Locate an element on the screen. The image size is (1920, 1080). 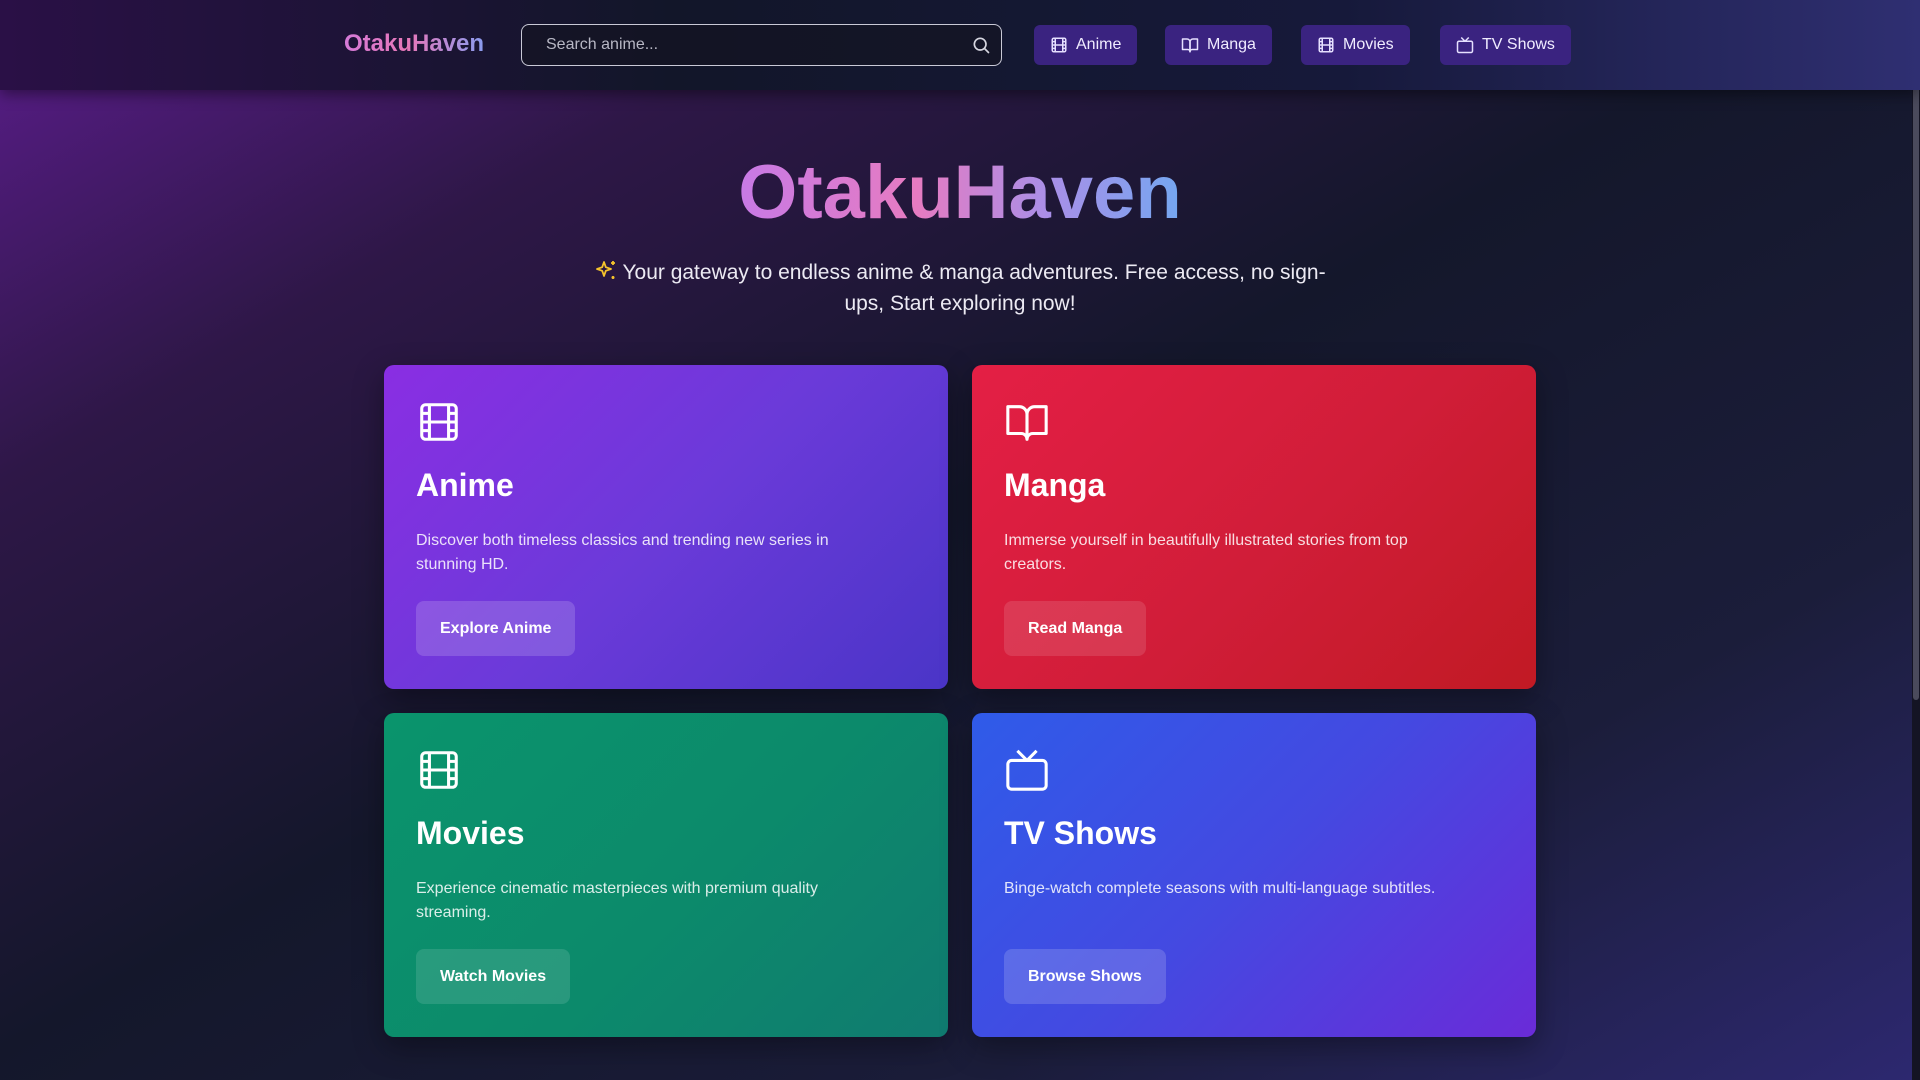
hero-title: OtakuHaven is located at coordinates (960, 192).